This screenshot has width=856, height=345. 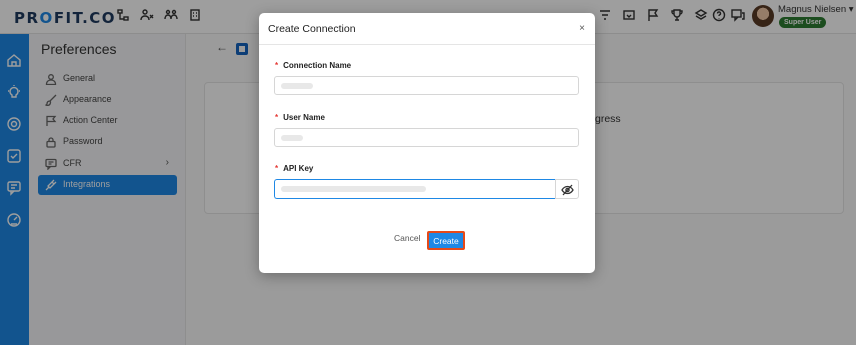 What do you see at coordinates (582, 28) in the screenshot?
I see `close-icon: ×` at bounding box center [582, 28].